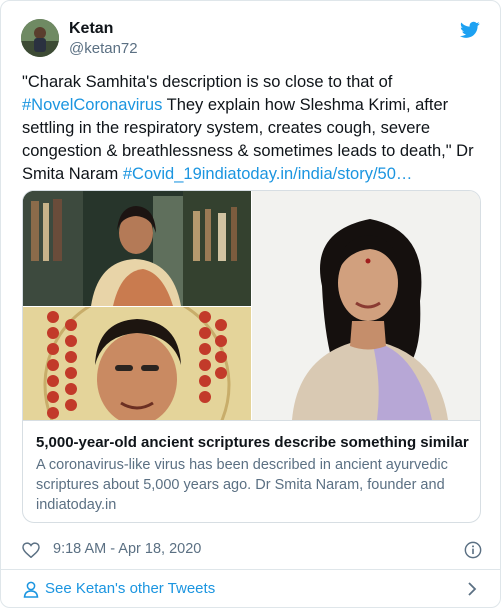  I want to click on timestamp: 9:18 AM - Apr 18, 2020, so click(127, 549).